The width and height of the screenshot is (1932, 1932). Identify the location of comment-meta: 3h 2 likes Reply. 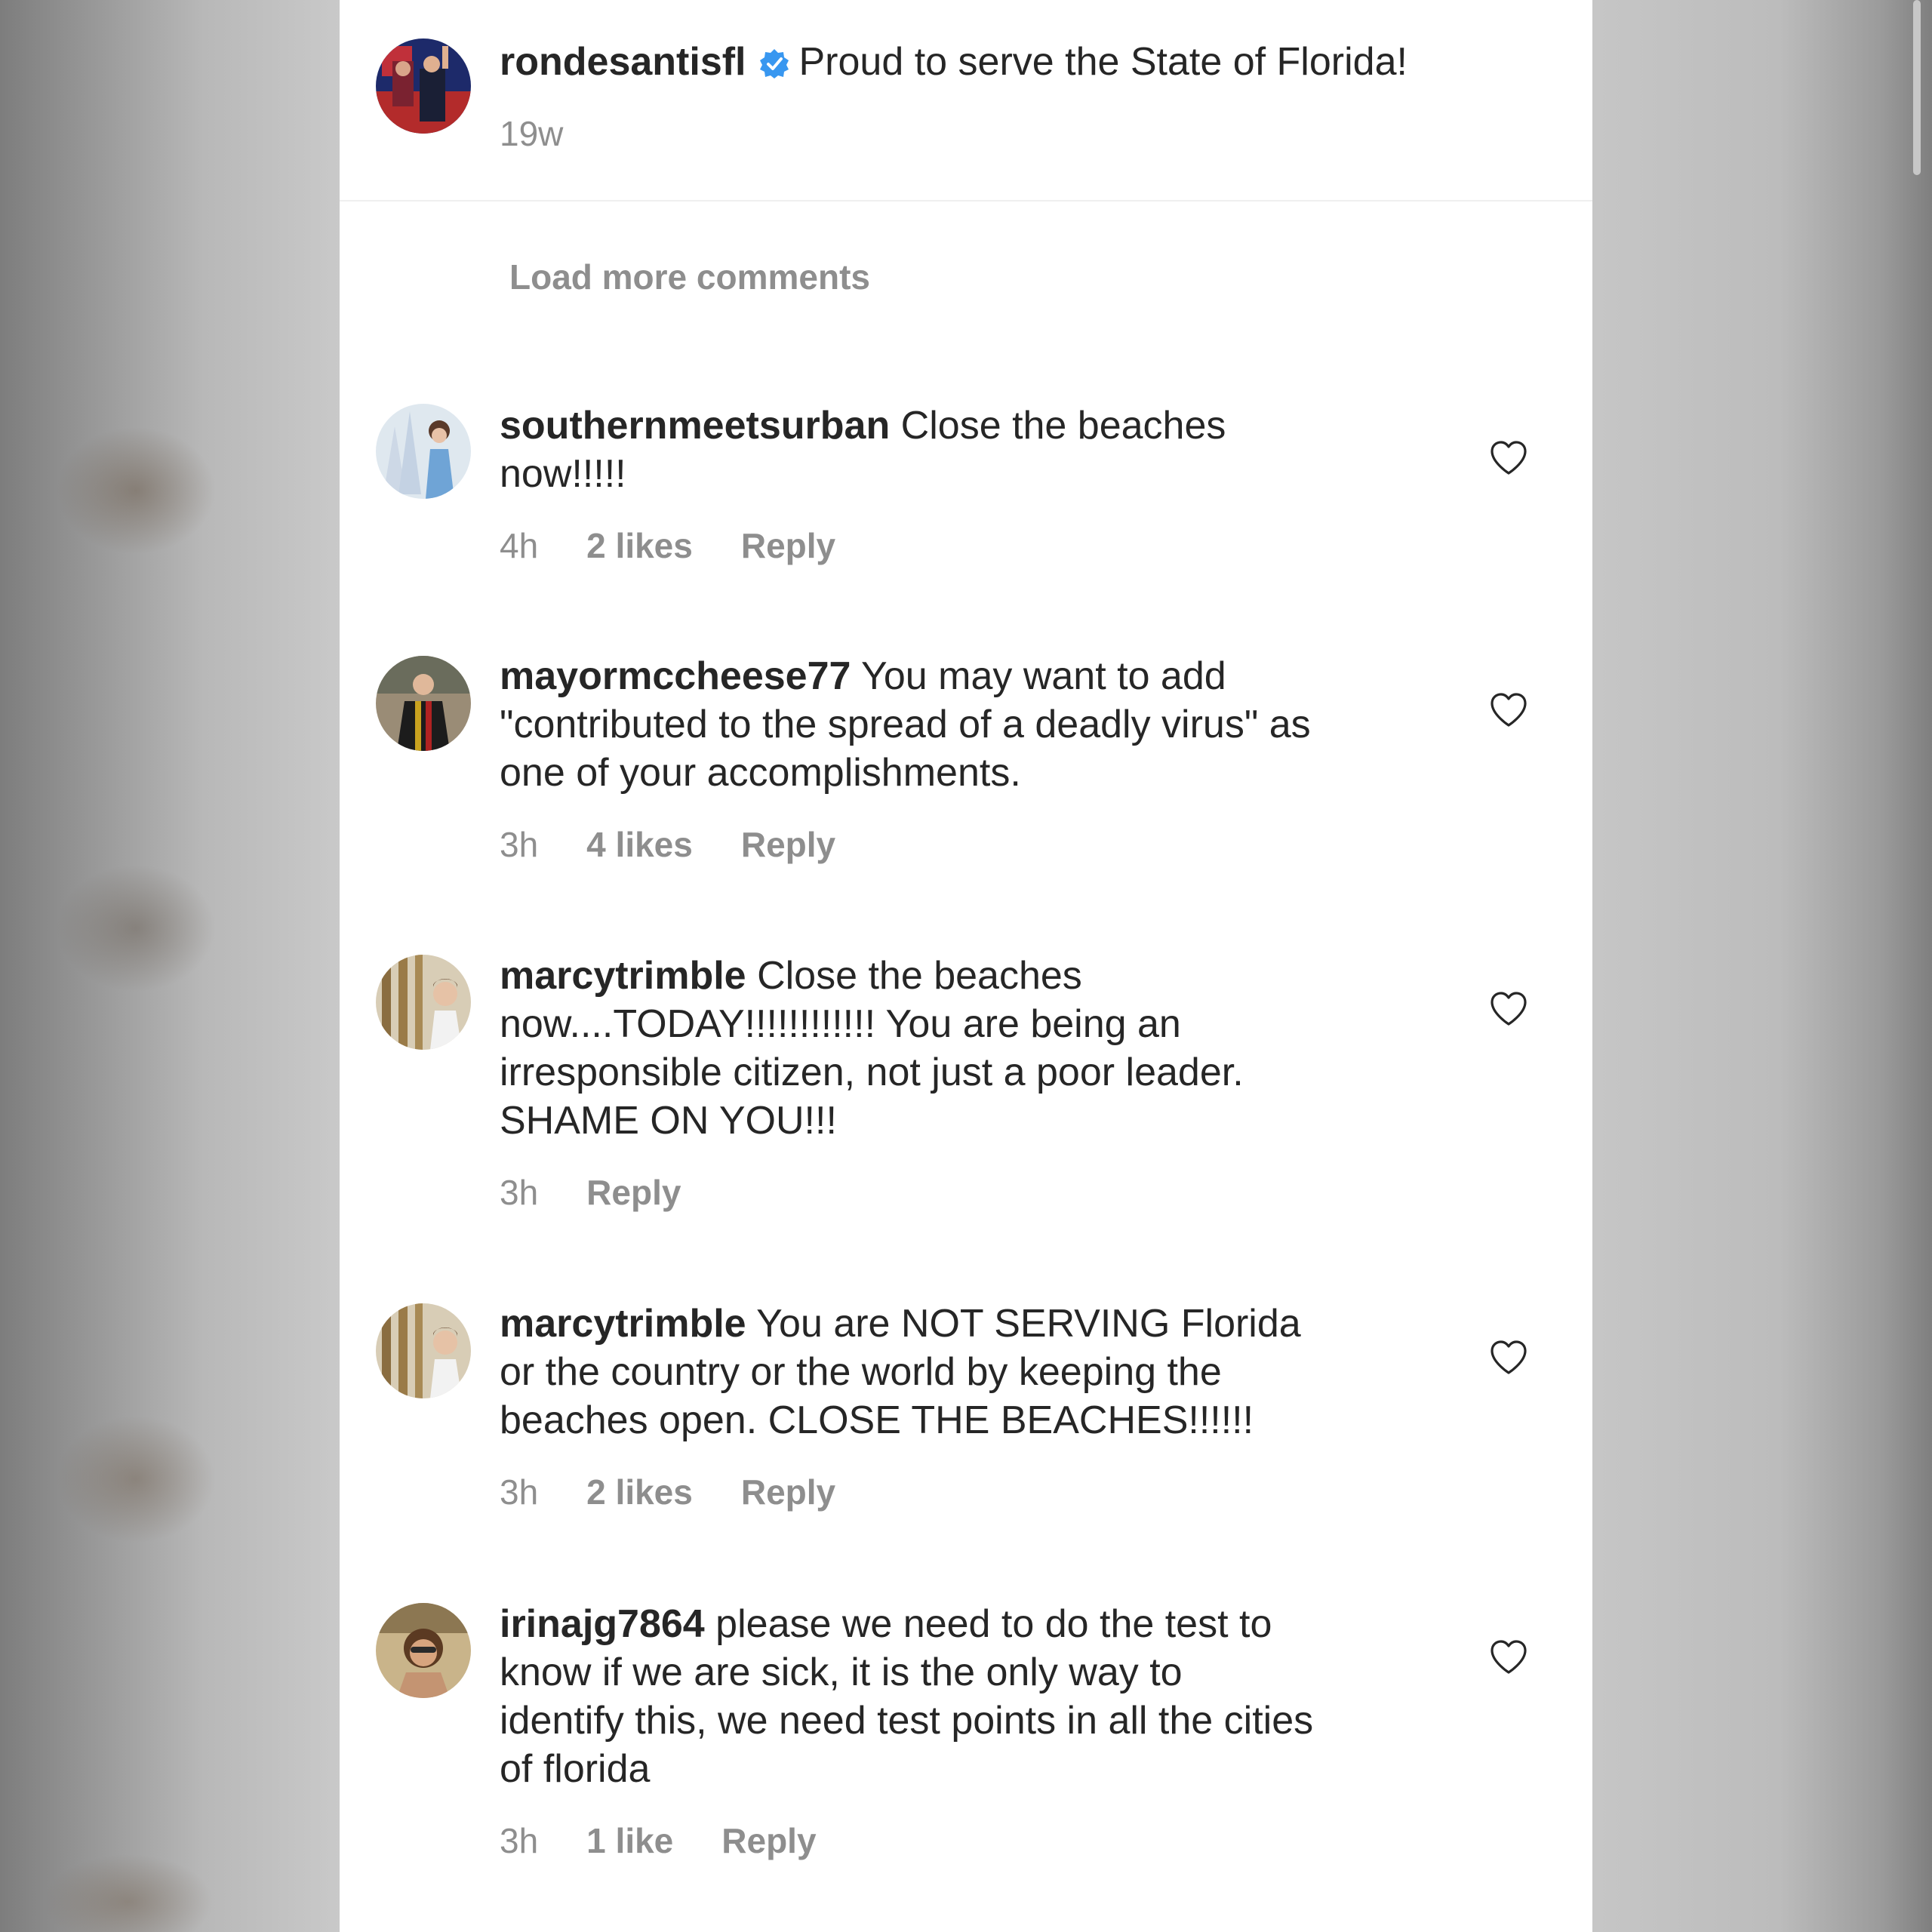
(692, 1492).